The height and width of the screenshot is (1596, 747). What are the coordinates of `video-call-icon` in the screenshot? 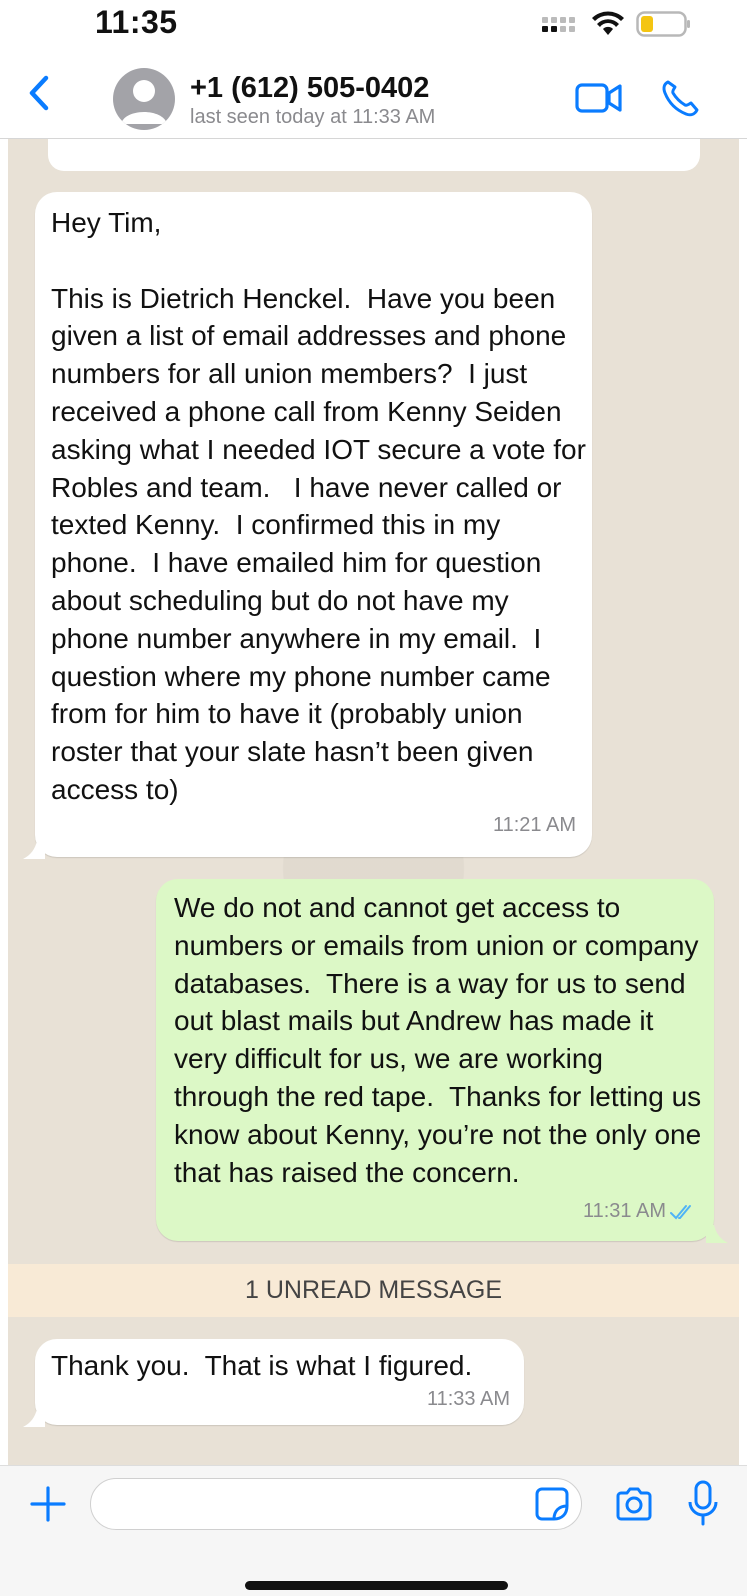 It's located at (599, 98).